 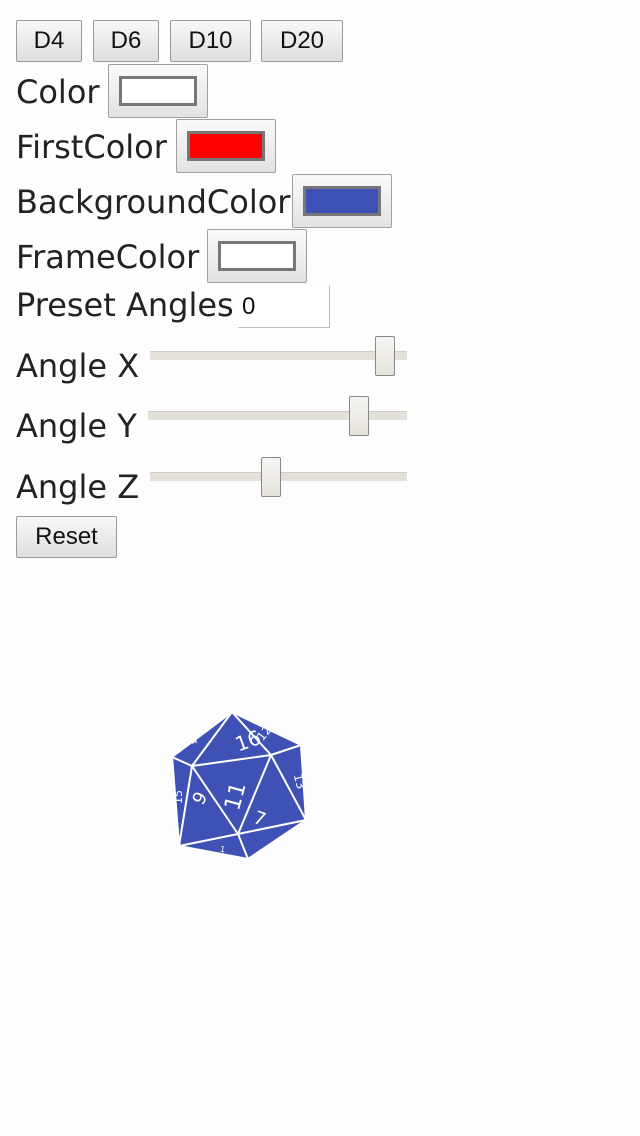 I want to click on background-color-label: BackgroundColor, so click(x=153, y=202).